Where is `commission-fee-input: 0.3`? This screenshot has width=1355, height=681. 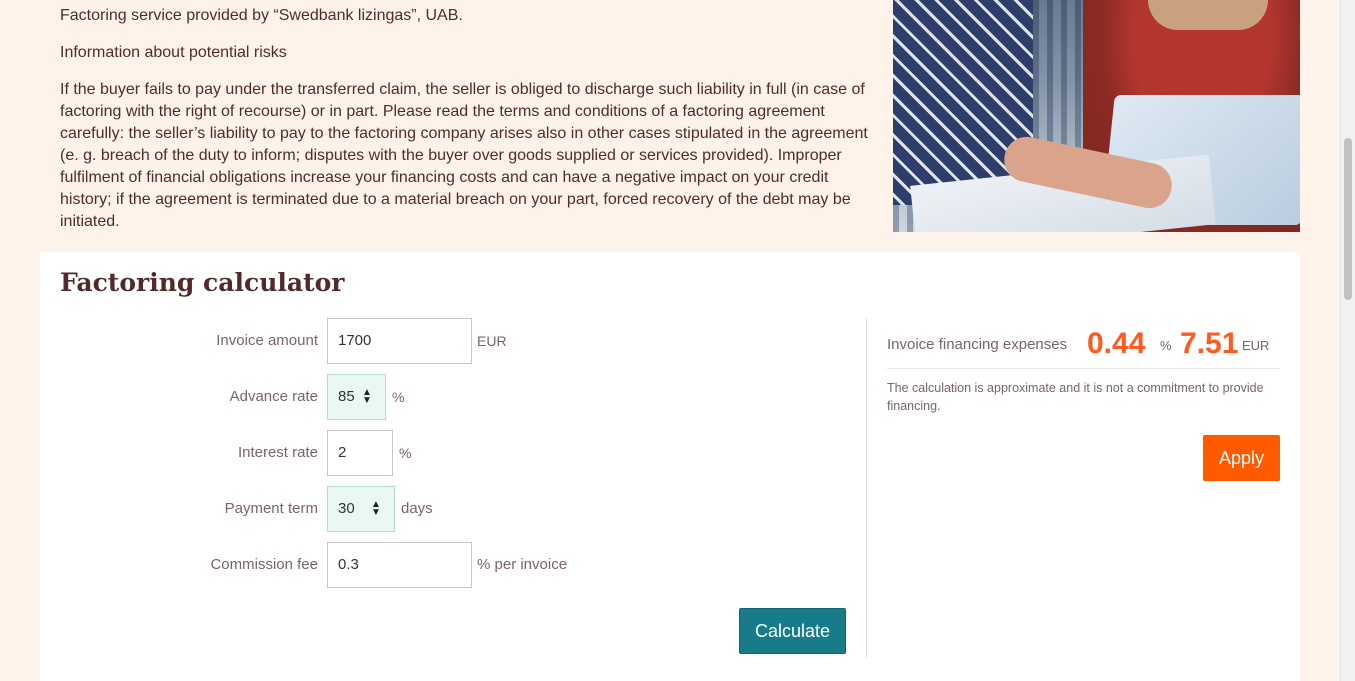 commission-fee-input: 0.3 is located at coordinates (399, 565).